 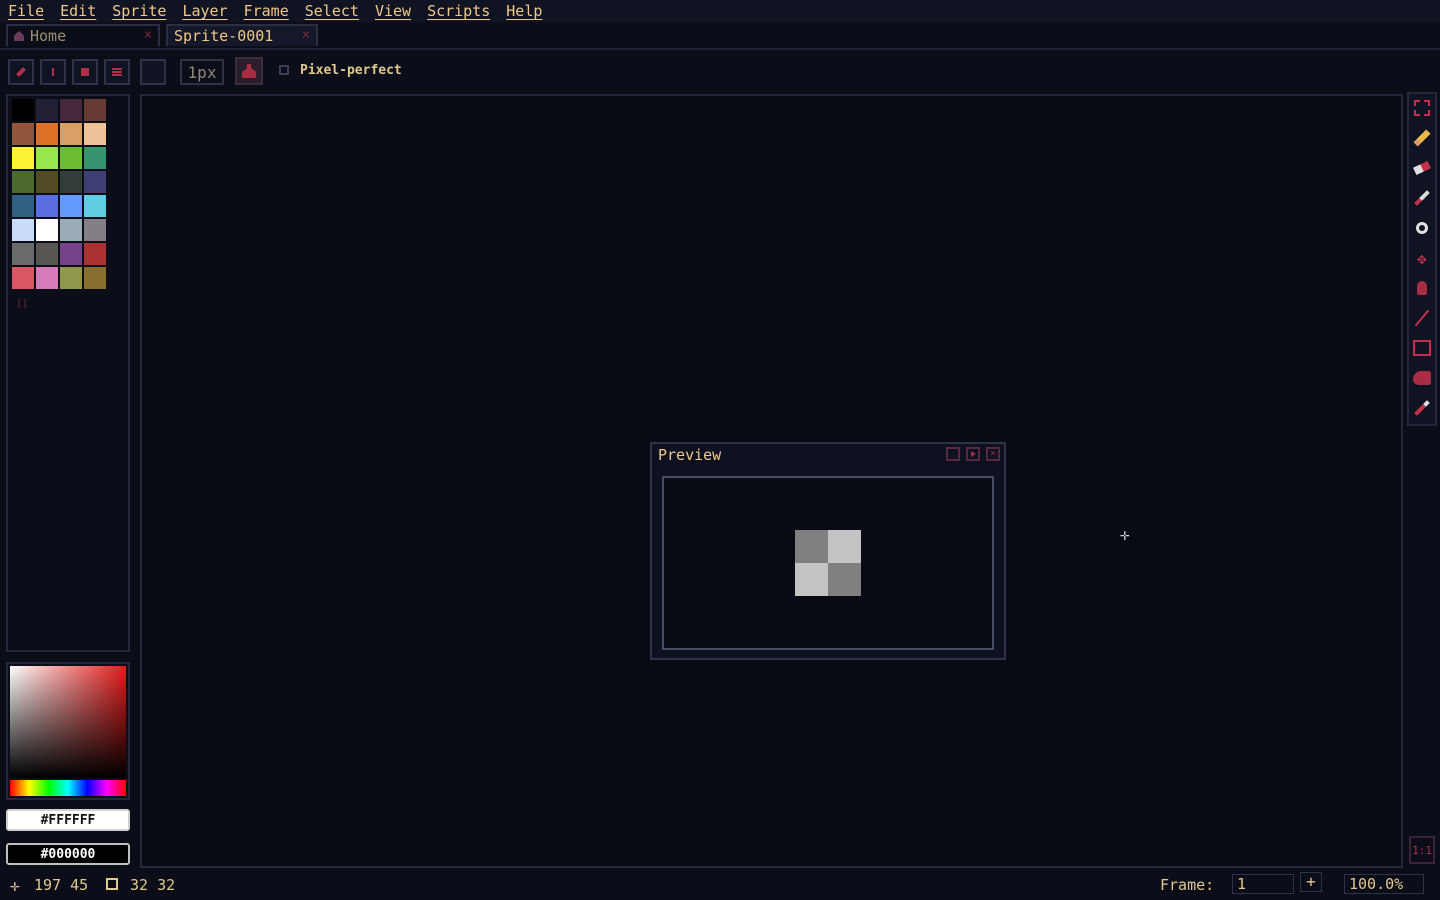 I want to click on brush-shape-button, so click(x=153, y=72).